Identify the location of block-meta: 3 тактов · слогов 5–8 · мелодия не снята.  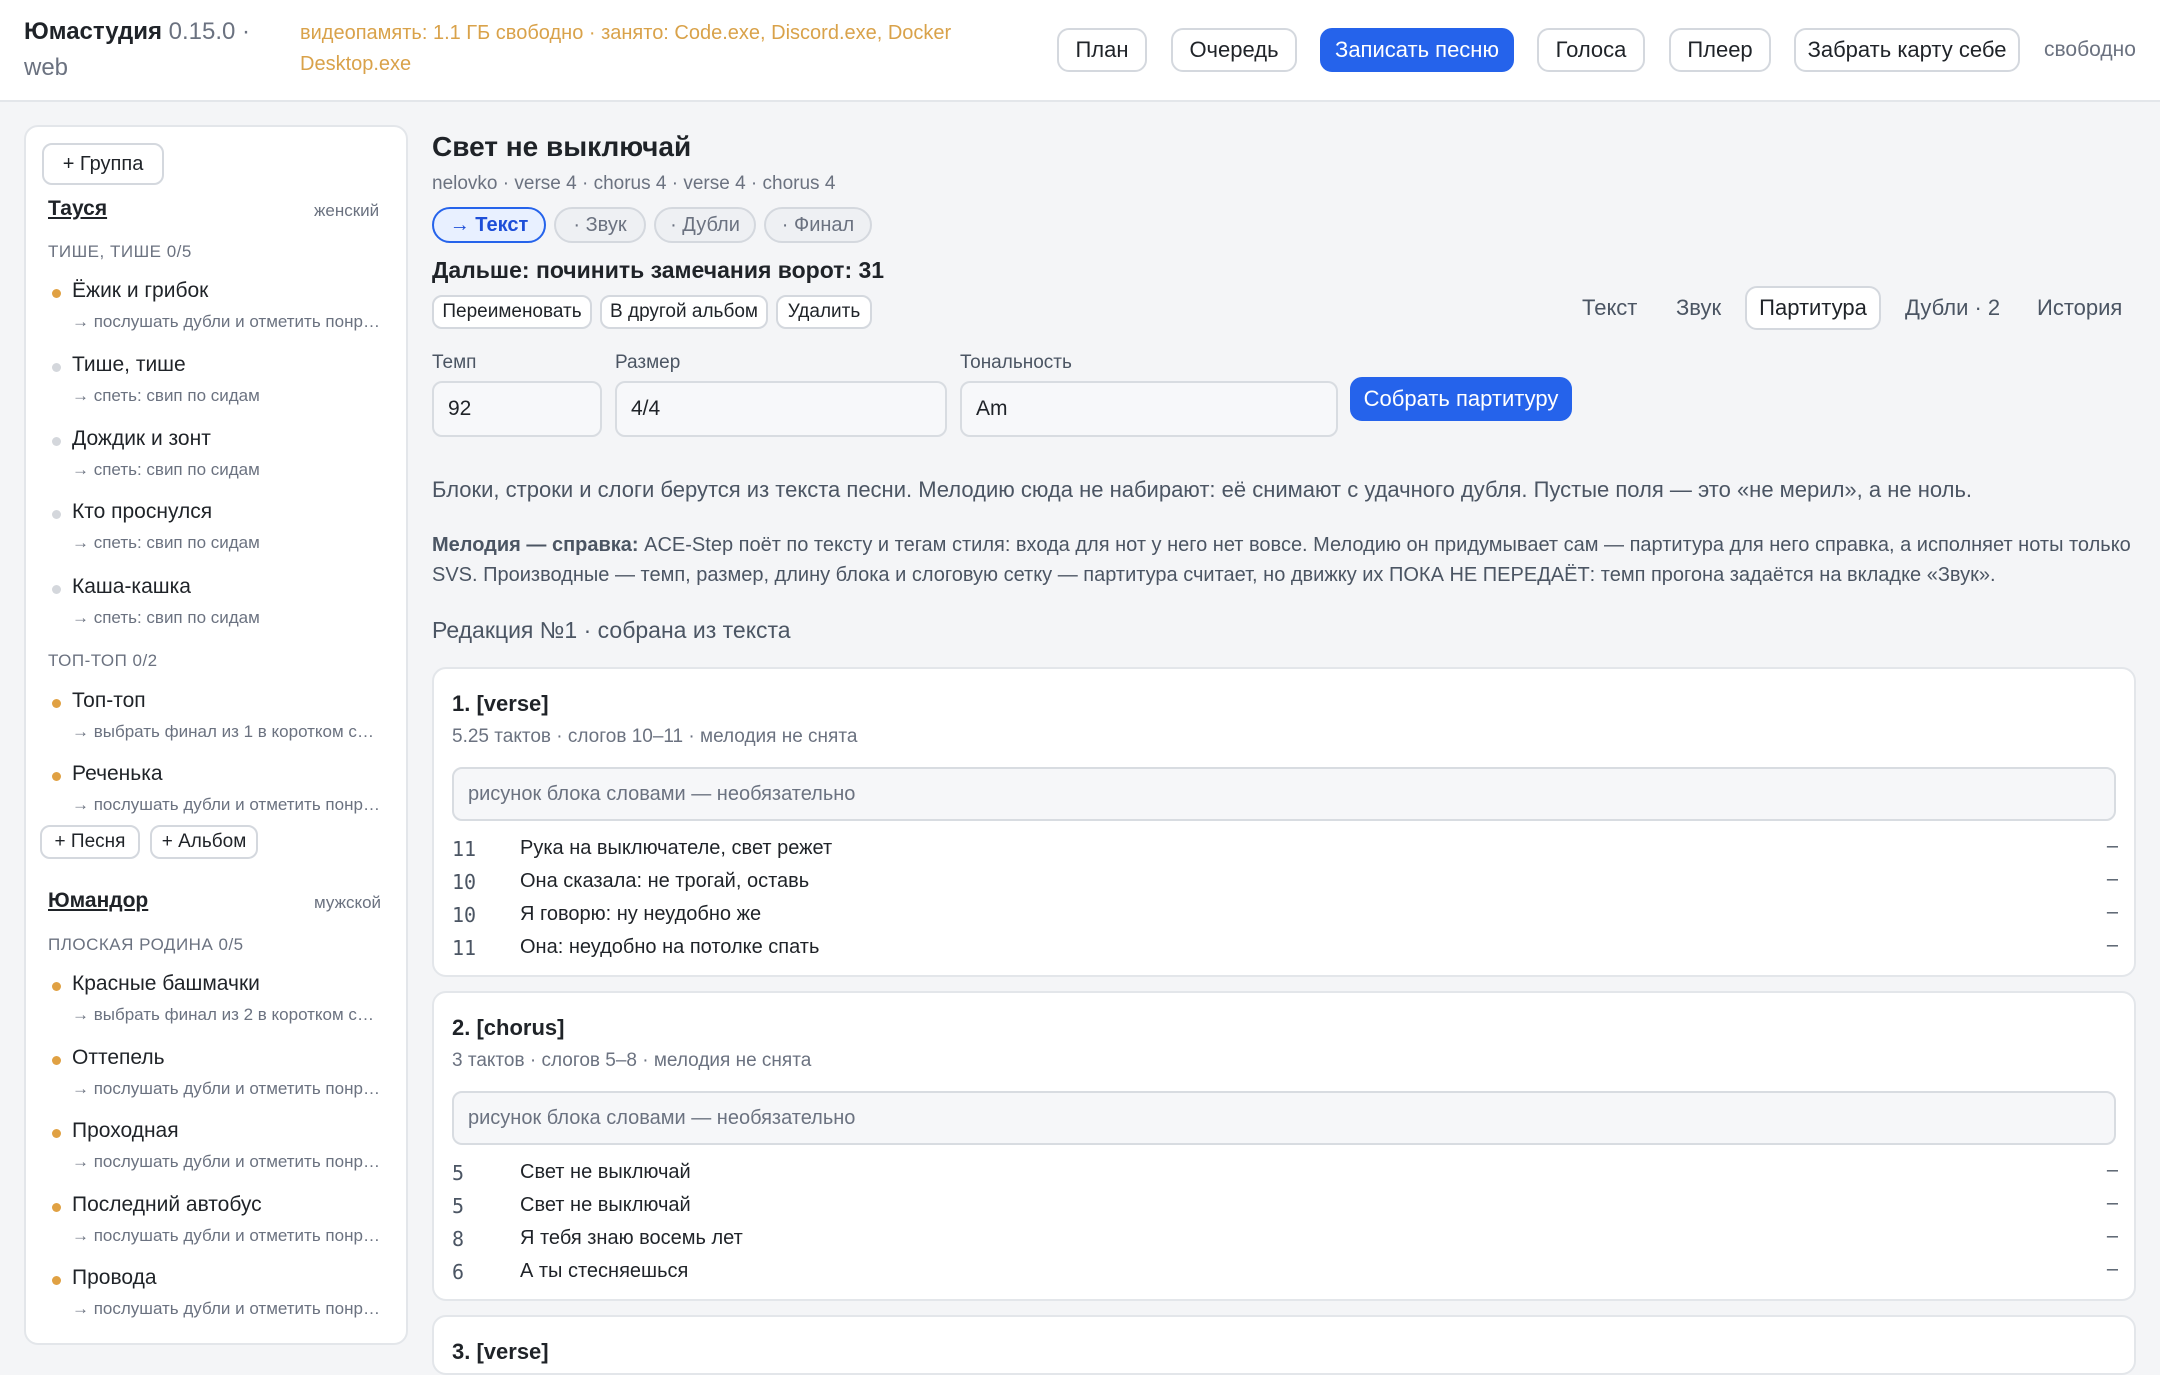
(632, 1060).